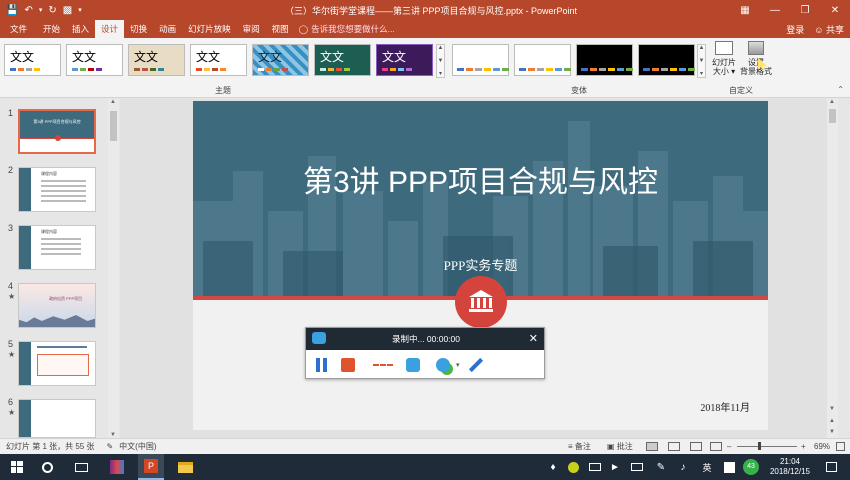  I want to click on zoom-slider-knob, so click(759, 446).